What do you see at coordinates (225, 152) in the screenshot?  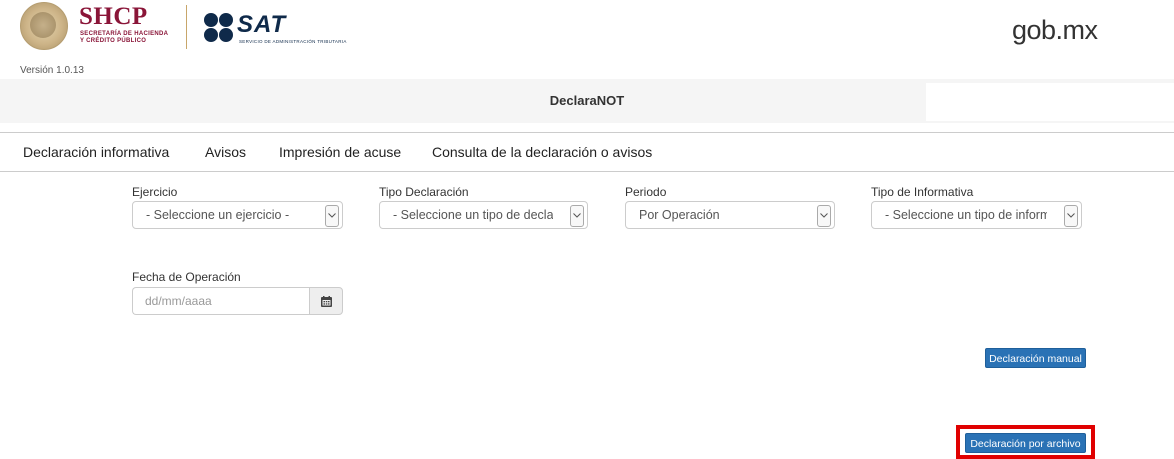 I see `nav-avisos: Avisos` at bounding box center [225, 152].